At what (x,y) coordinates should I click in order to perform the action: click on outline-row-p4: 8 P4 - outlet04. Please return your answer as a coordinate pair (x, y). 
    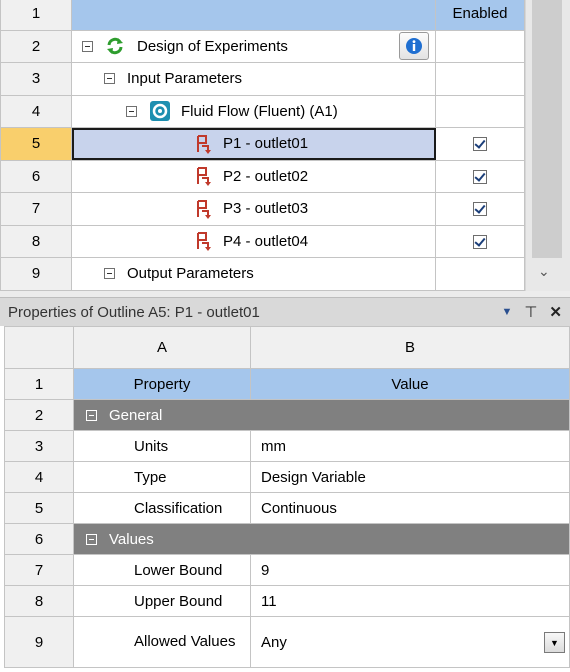
    Looking at the image, I should click on (262, 241).